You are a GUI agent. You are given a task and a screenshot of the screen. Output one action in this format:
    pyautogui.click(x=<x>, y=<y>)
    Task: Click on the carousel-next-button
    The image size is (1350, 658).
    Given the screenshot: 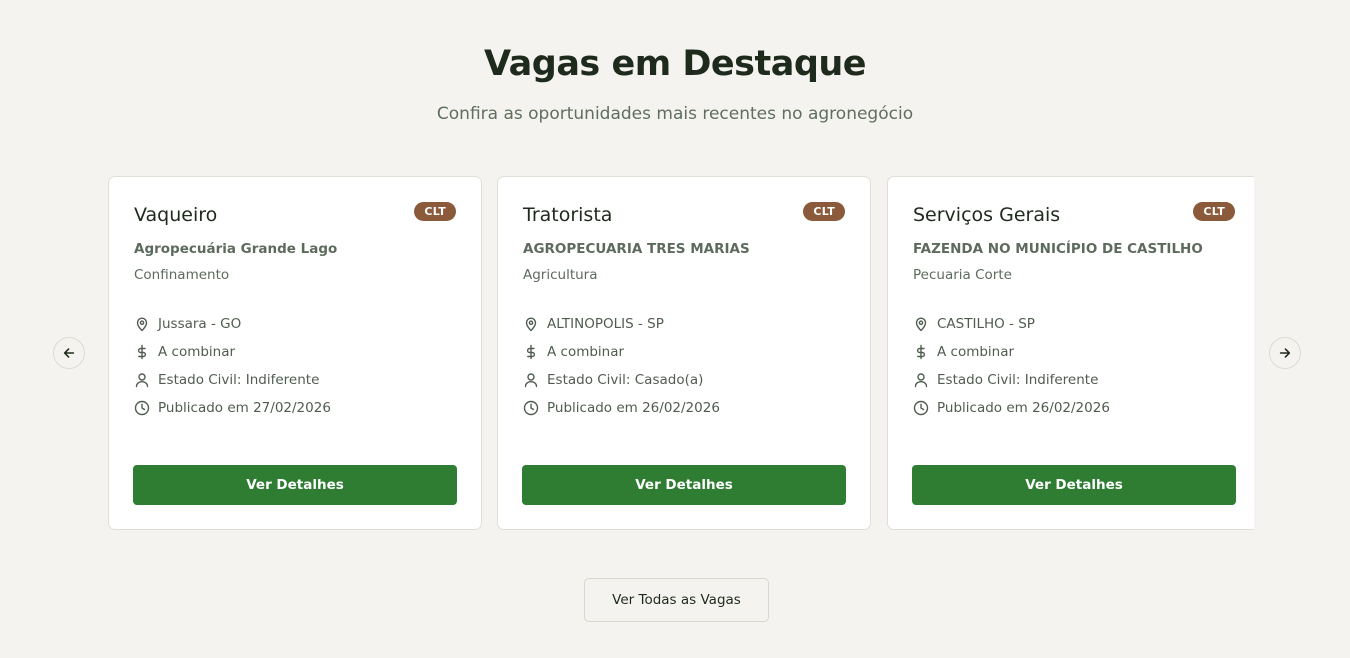 What is the action you would take?
    pyautogui.click(x=1285, y=353)
    